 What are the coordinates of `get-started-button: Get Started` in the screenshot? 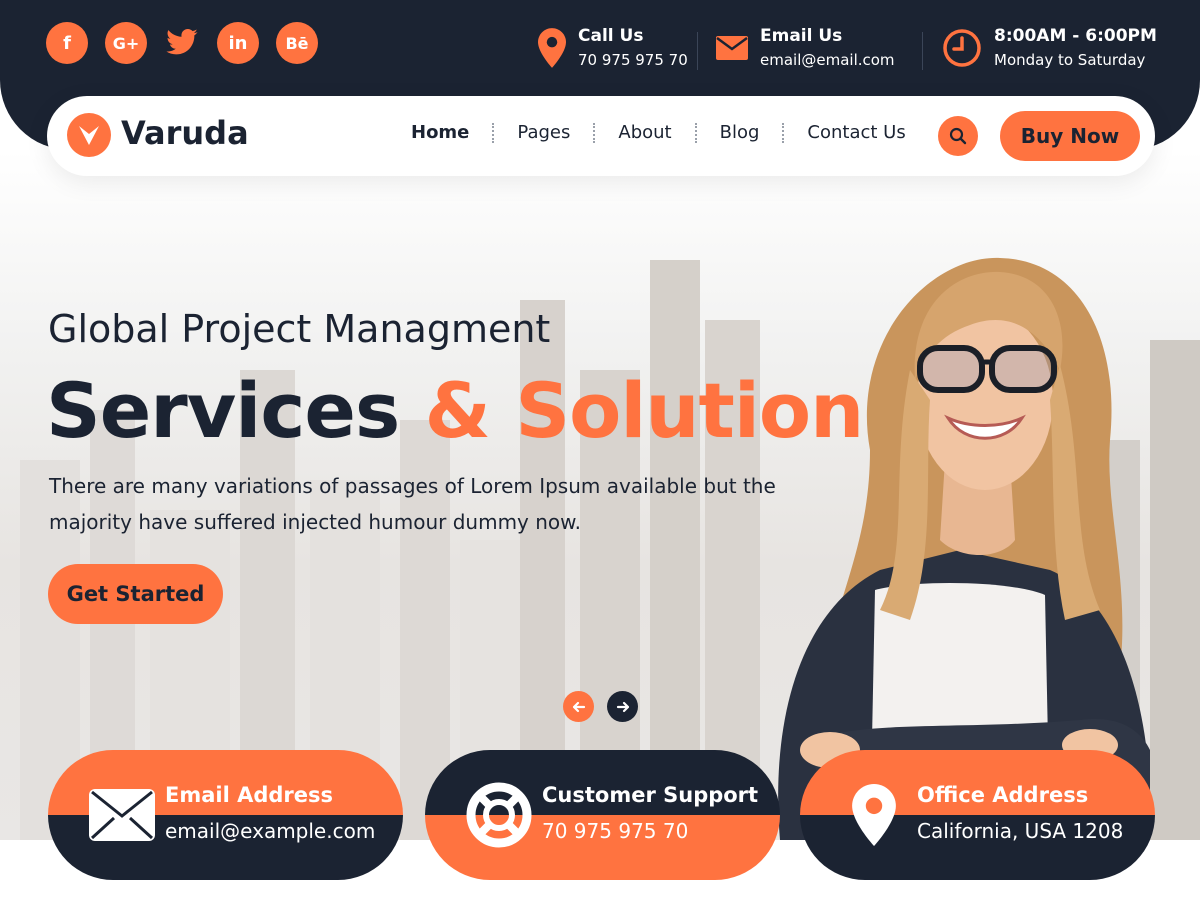 It's located at (135, 594).